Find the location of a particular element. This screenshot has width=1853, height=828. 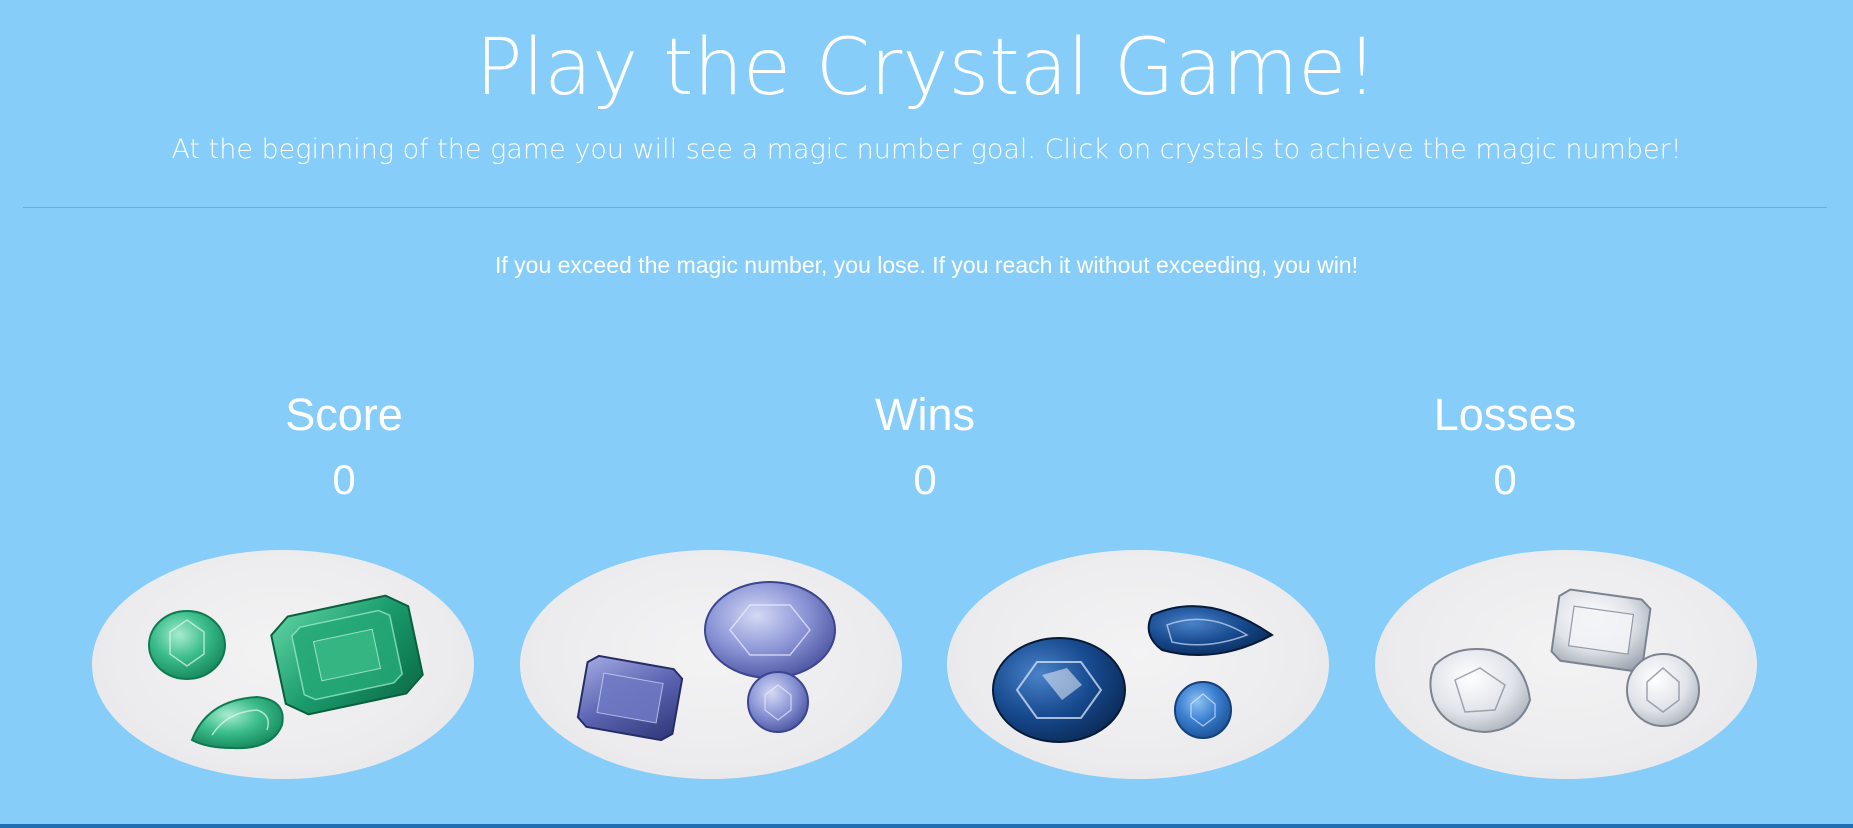

score-value: 0 is located at coordinates (344, 479).